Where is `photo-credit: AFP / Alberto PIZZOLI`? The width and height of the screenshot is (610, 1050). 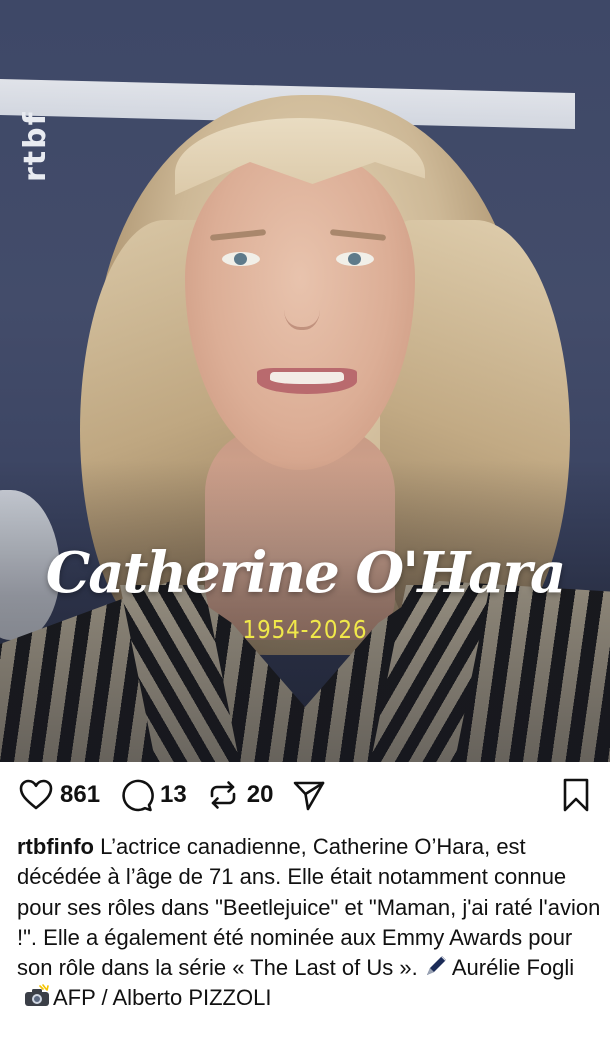
photo-credit: AFP / Alberto PIZZOLI is located at coordinates (162, 998).